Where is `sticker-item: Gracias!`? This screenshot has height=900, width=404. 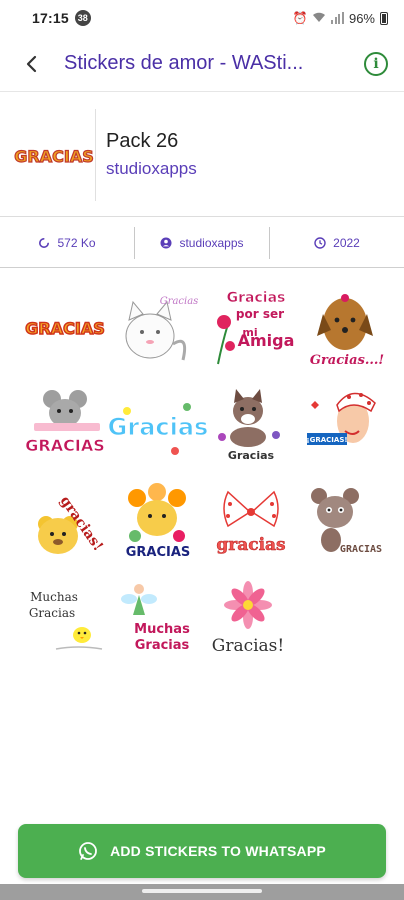 sticker-item: Gracias! is located at coordinates (250, 617).